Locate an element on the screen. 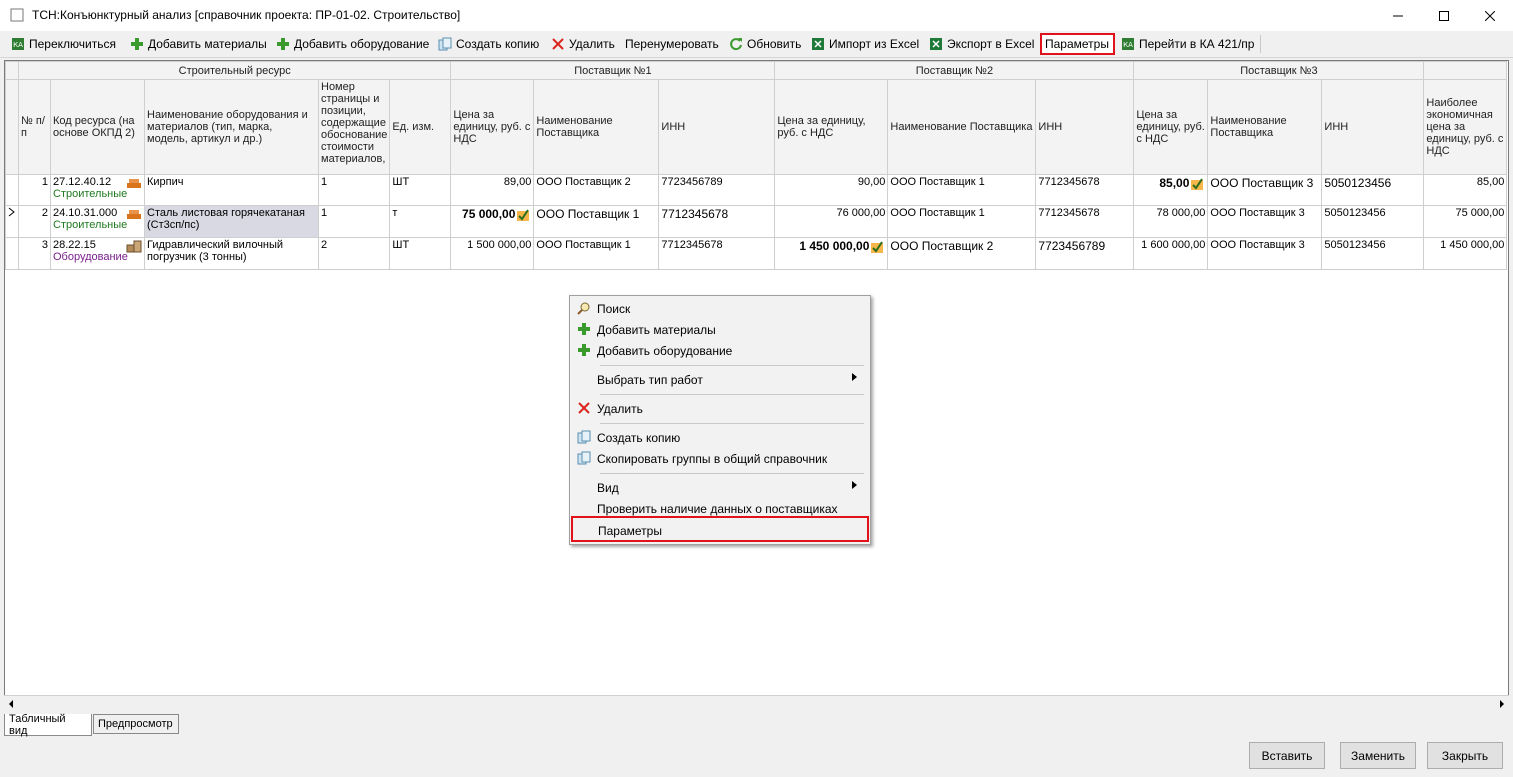  menu-item-parameters: Параметры is located at coordinates (720, 529).